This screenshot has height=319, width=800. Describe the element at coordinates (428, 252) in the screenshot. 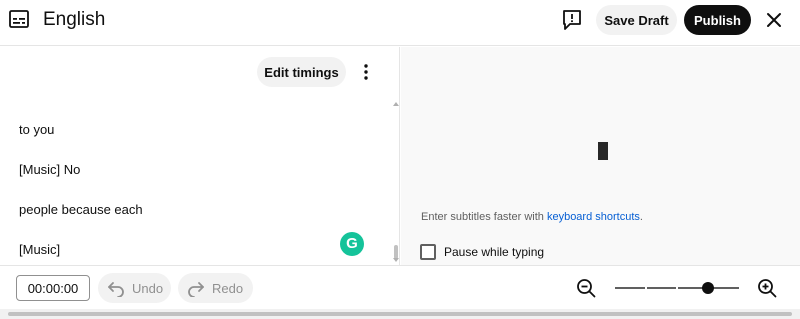

I see `pause-while-typing-checkbox` at that location.